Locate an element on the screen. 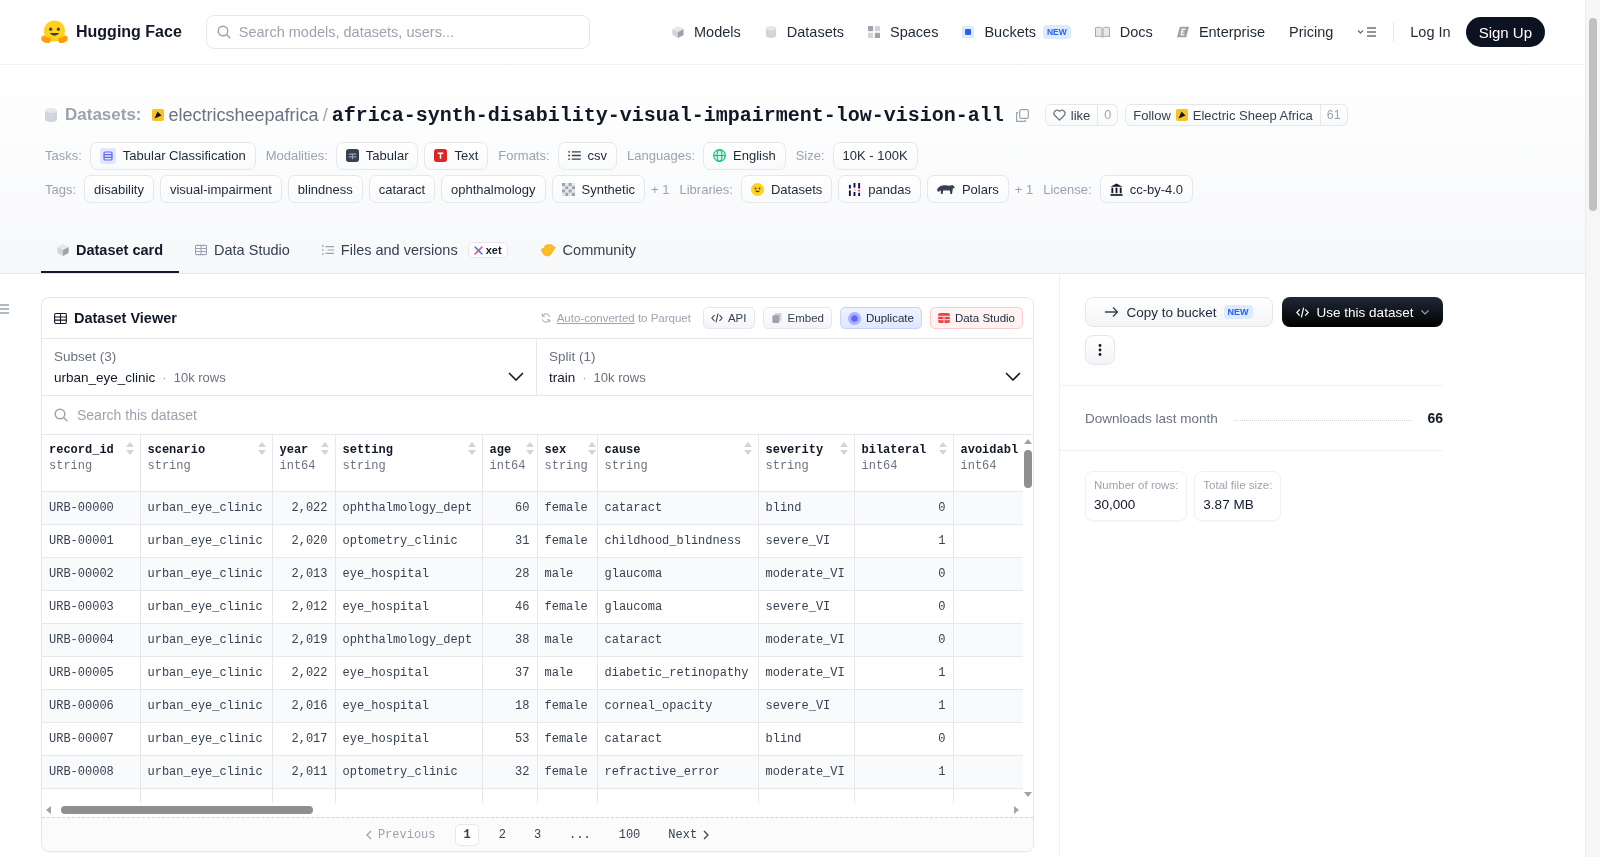 This screenshot has height=857, width=1600. use-dataset-button: Use this dataset is located at coordinates (1362, 312).